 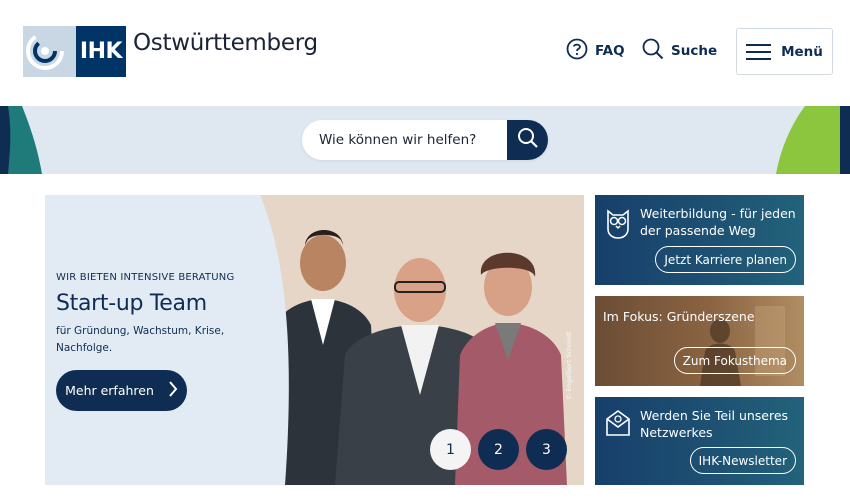 I want to click on logo-region-text: Ostwürttemberg, so click(x=225, y=43).